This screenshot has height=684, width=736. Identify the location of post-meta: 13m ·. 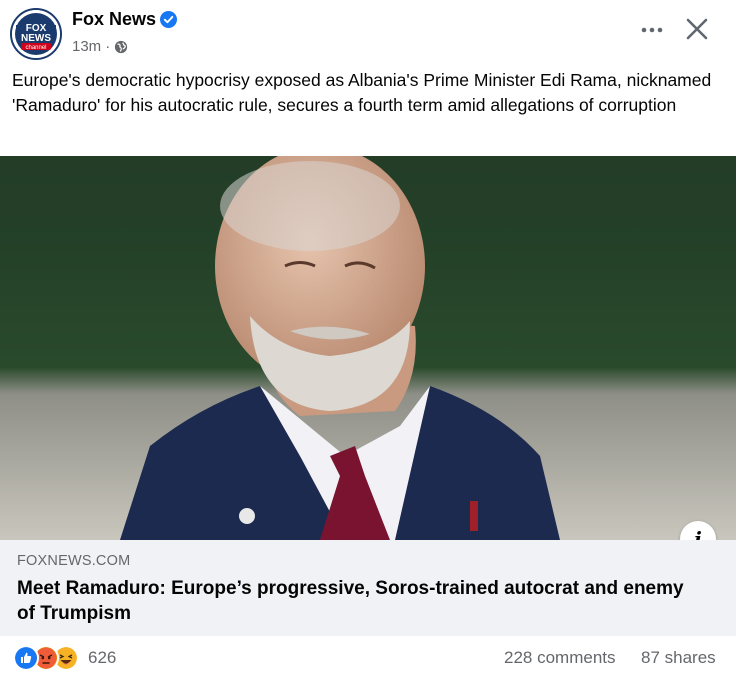
(100, 46).